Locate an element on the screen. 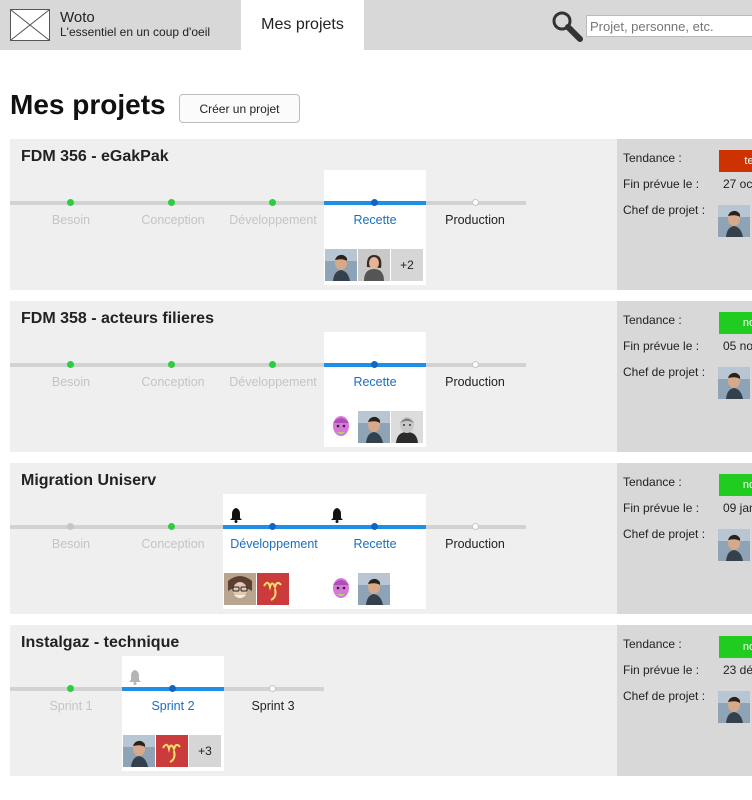  phase-label: Sprint 3 is located at coordinates (273, 706).